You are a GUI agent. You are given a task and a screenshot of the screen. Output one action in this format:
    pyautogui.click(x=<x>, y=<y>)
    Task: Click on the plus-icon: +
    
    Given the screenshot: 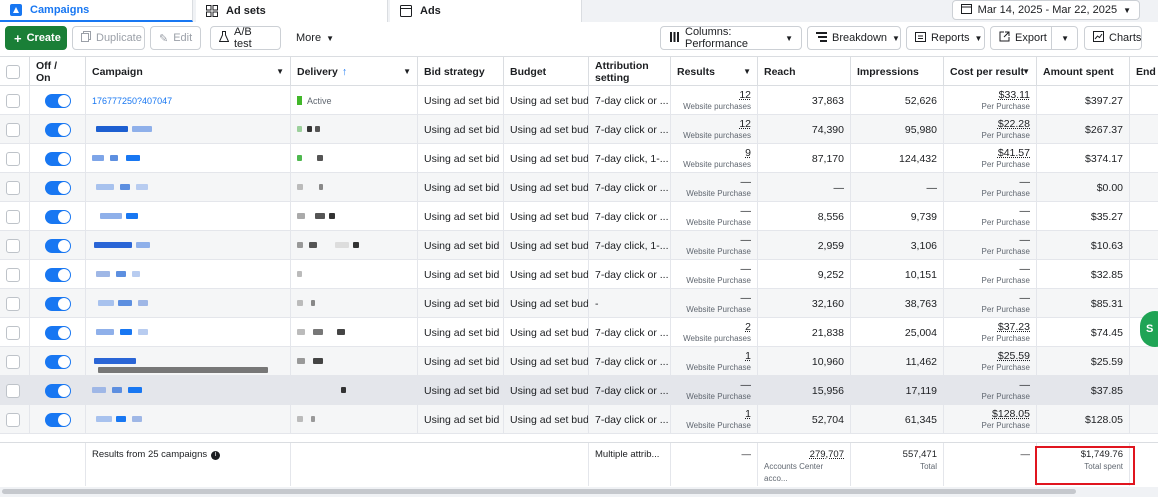 What is the action you would take?
    pyautogui.click(x=18, y=38)
    